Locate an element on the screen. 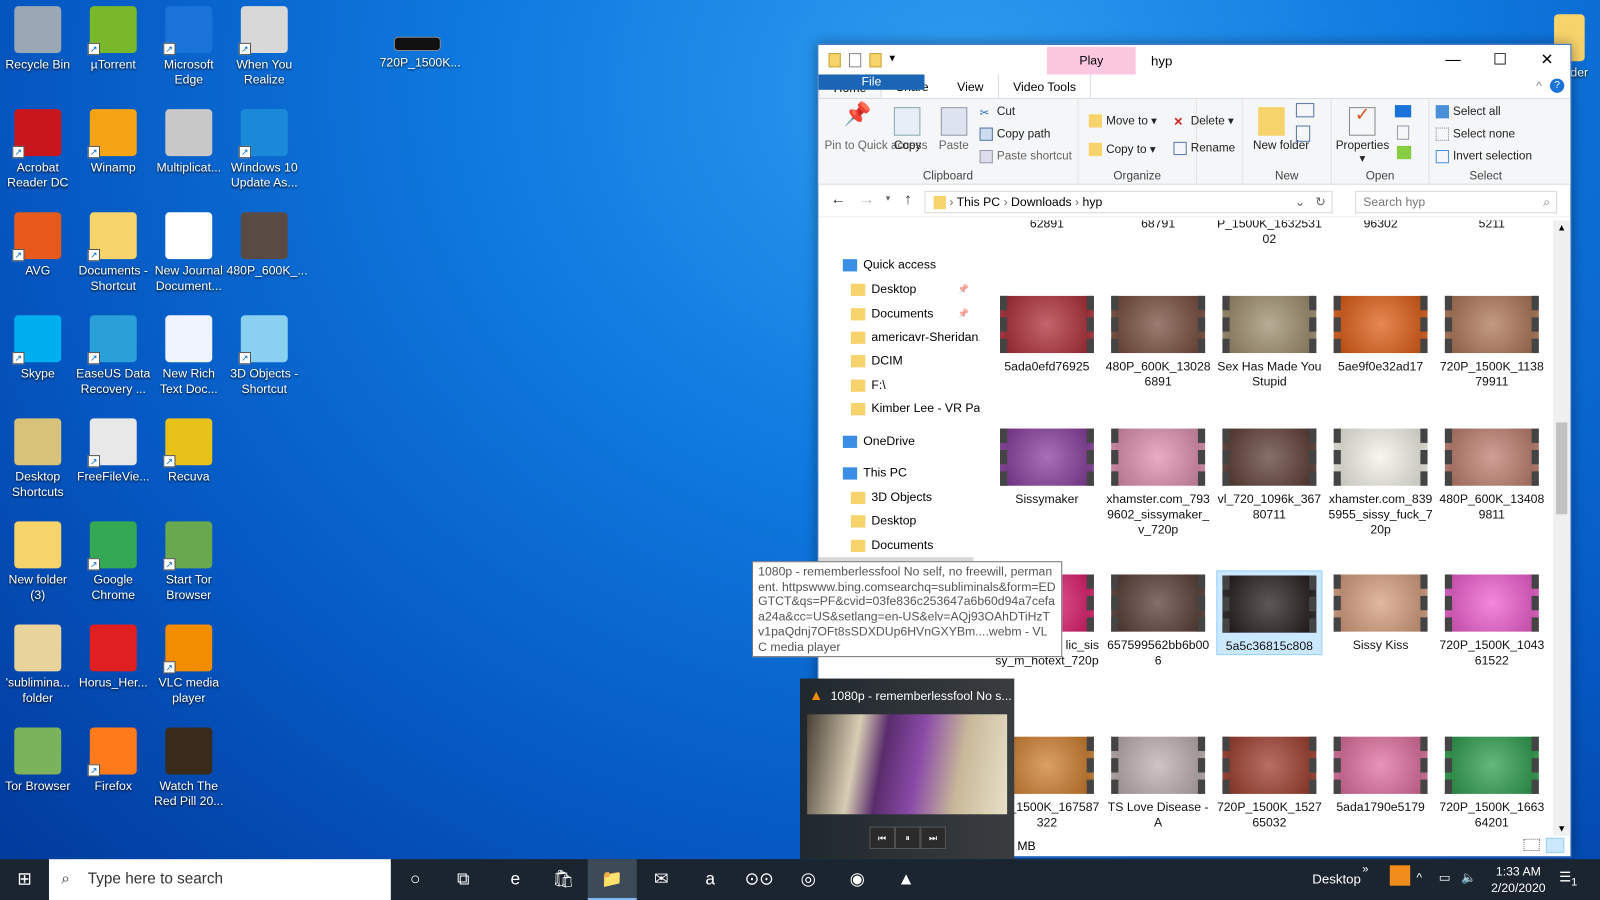 This screenshot has height=900, width=1600. taskbar-store-button: 🛍 is located at coordinates (563, 879).